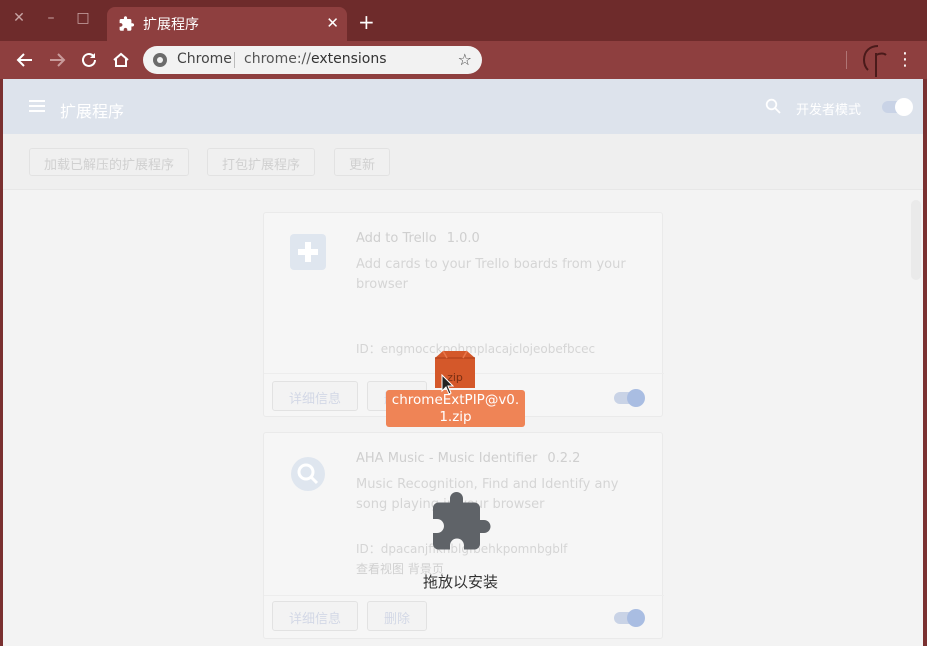 The height and width of the screenshot is (646, 927). Describe the element at coordinates (916, 240) in the screenshot. I see `scrollbar-thumb` at that location.